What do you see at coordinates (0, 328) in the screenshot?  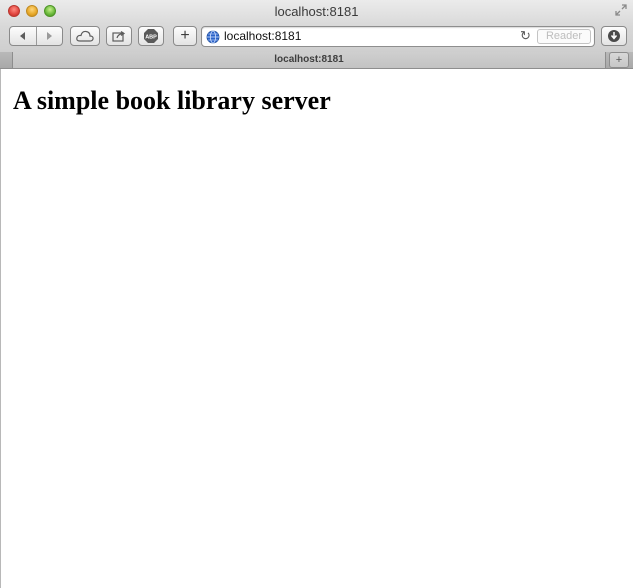 I see `content-left-border` at bounding box center [0, 328].